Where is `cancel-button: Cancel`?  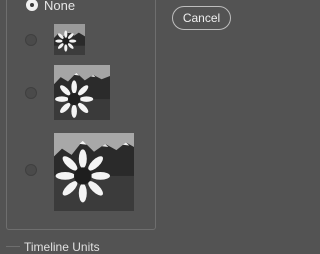
cancel-button: Cancel is located at coordinates (201, 18).